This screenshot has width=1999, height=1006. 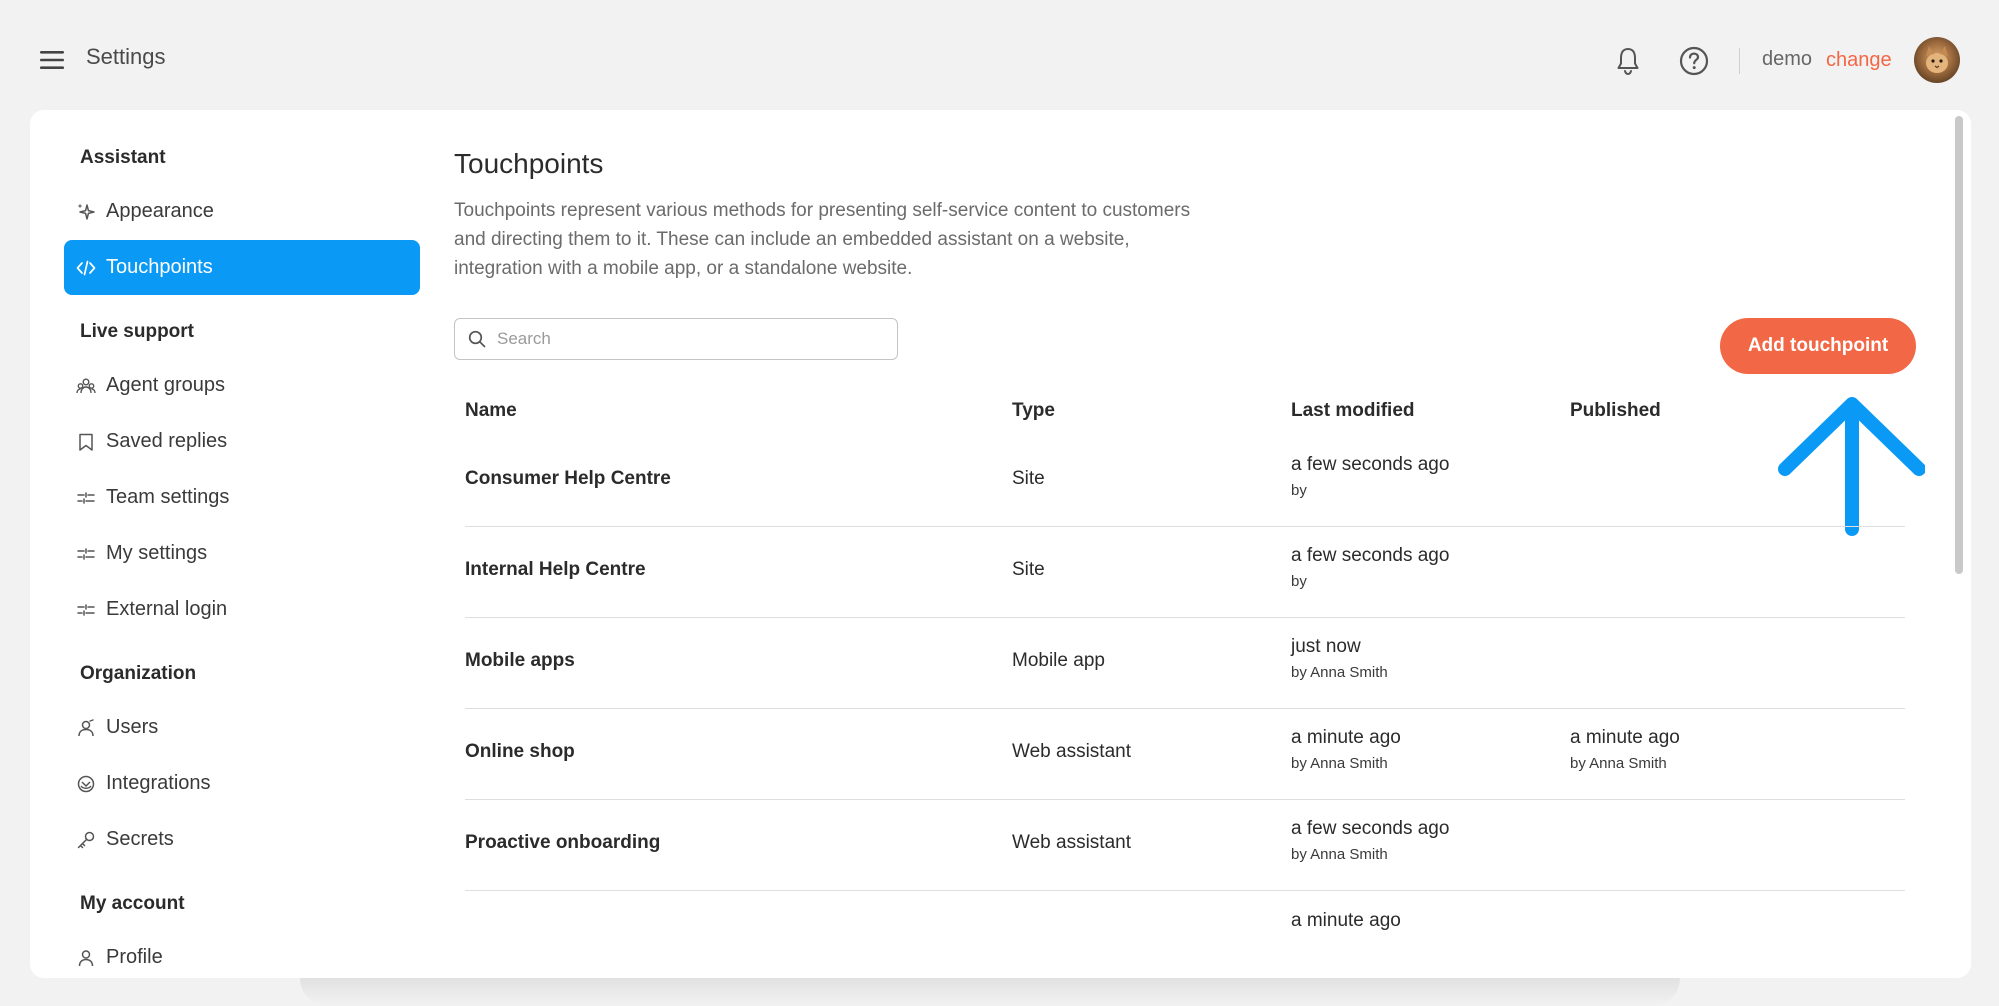 I want to click on last-modified-cell: a few seconds ago by Anna Smith, so click(x=1370, y=840).